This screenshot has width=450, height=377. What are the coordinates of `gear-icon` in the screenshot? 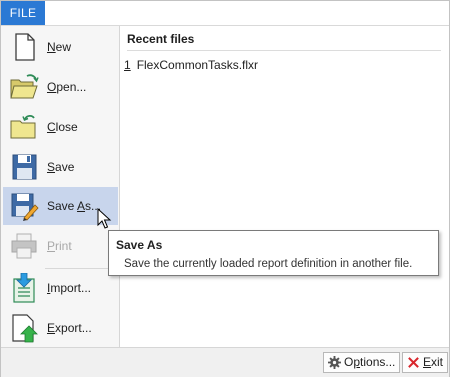 It's located at (334, 362).